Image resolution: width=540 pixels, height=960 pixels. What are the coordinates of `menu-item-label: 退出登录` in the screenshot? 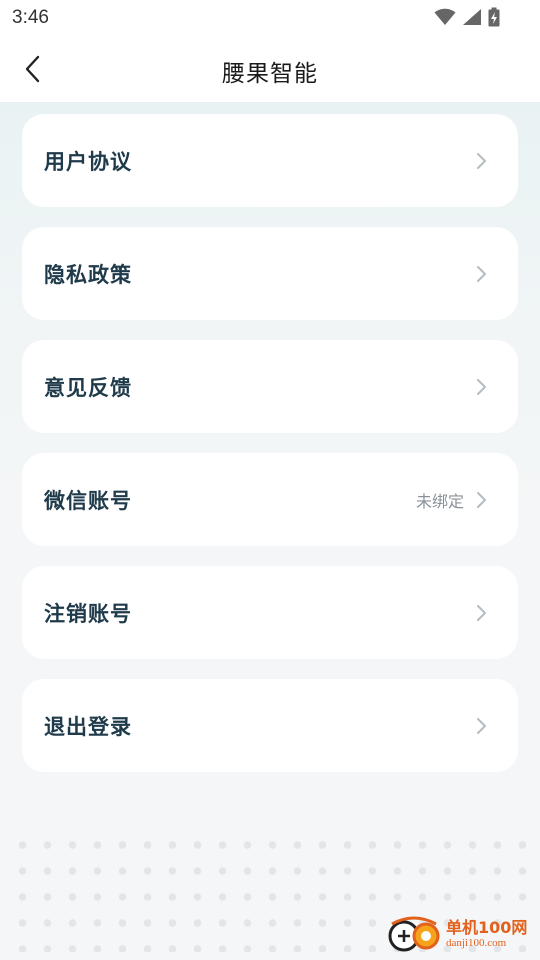 It's located at (88, 726).